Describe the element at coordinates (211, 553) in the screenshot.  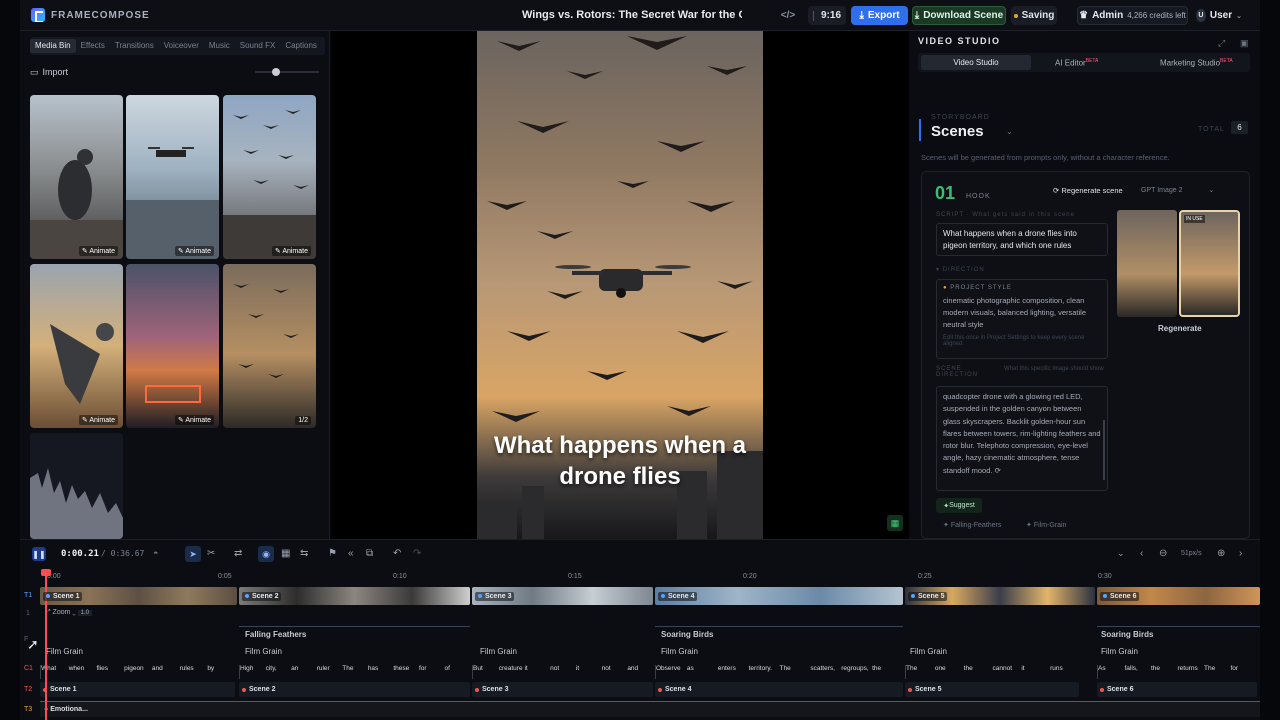
I see `cut-icon: ✂` at that location.